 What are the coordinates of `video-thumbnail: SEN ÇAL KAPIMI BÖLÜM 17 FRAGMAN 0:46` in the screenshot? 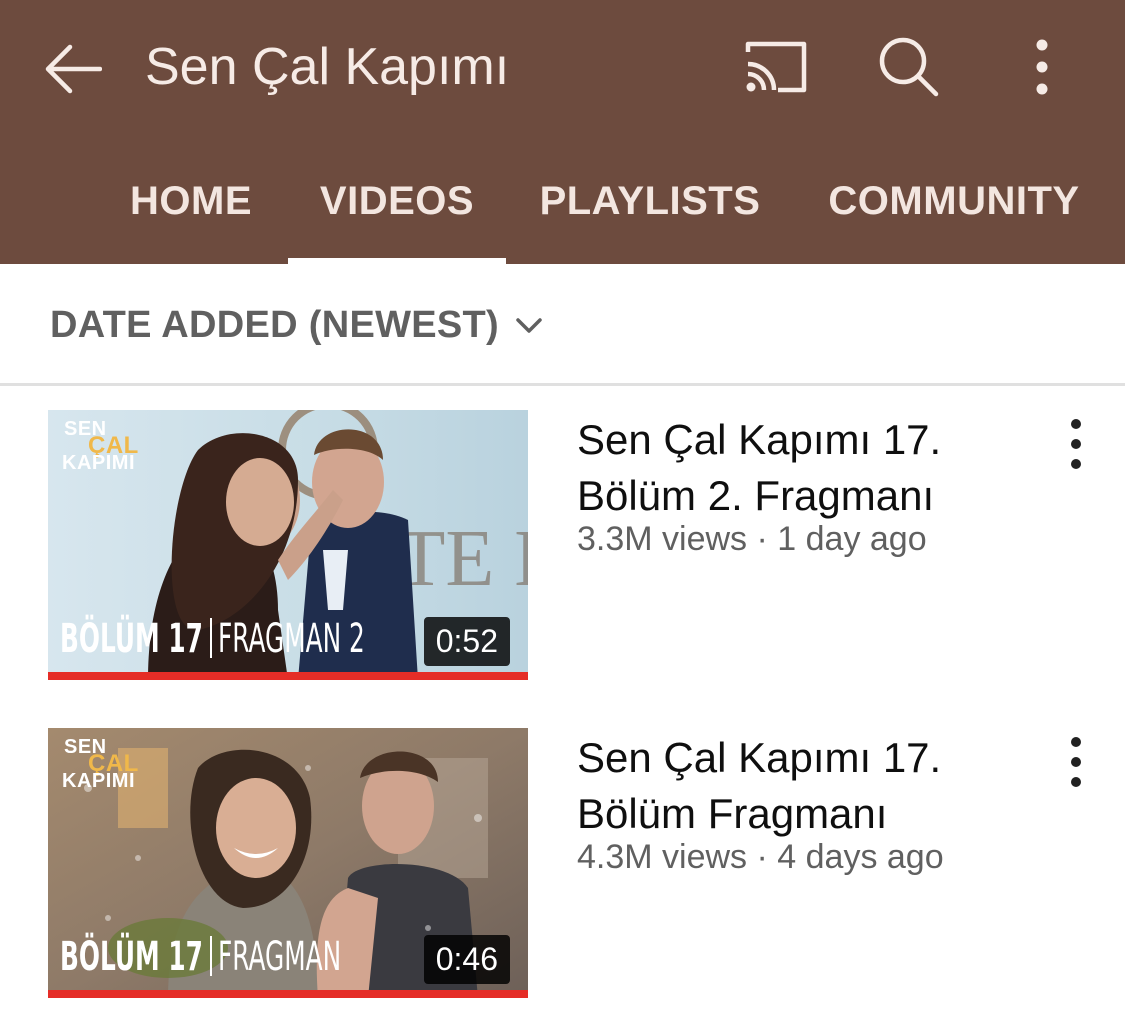 It's located at (288, 863).